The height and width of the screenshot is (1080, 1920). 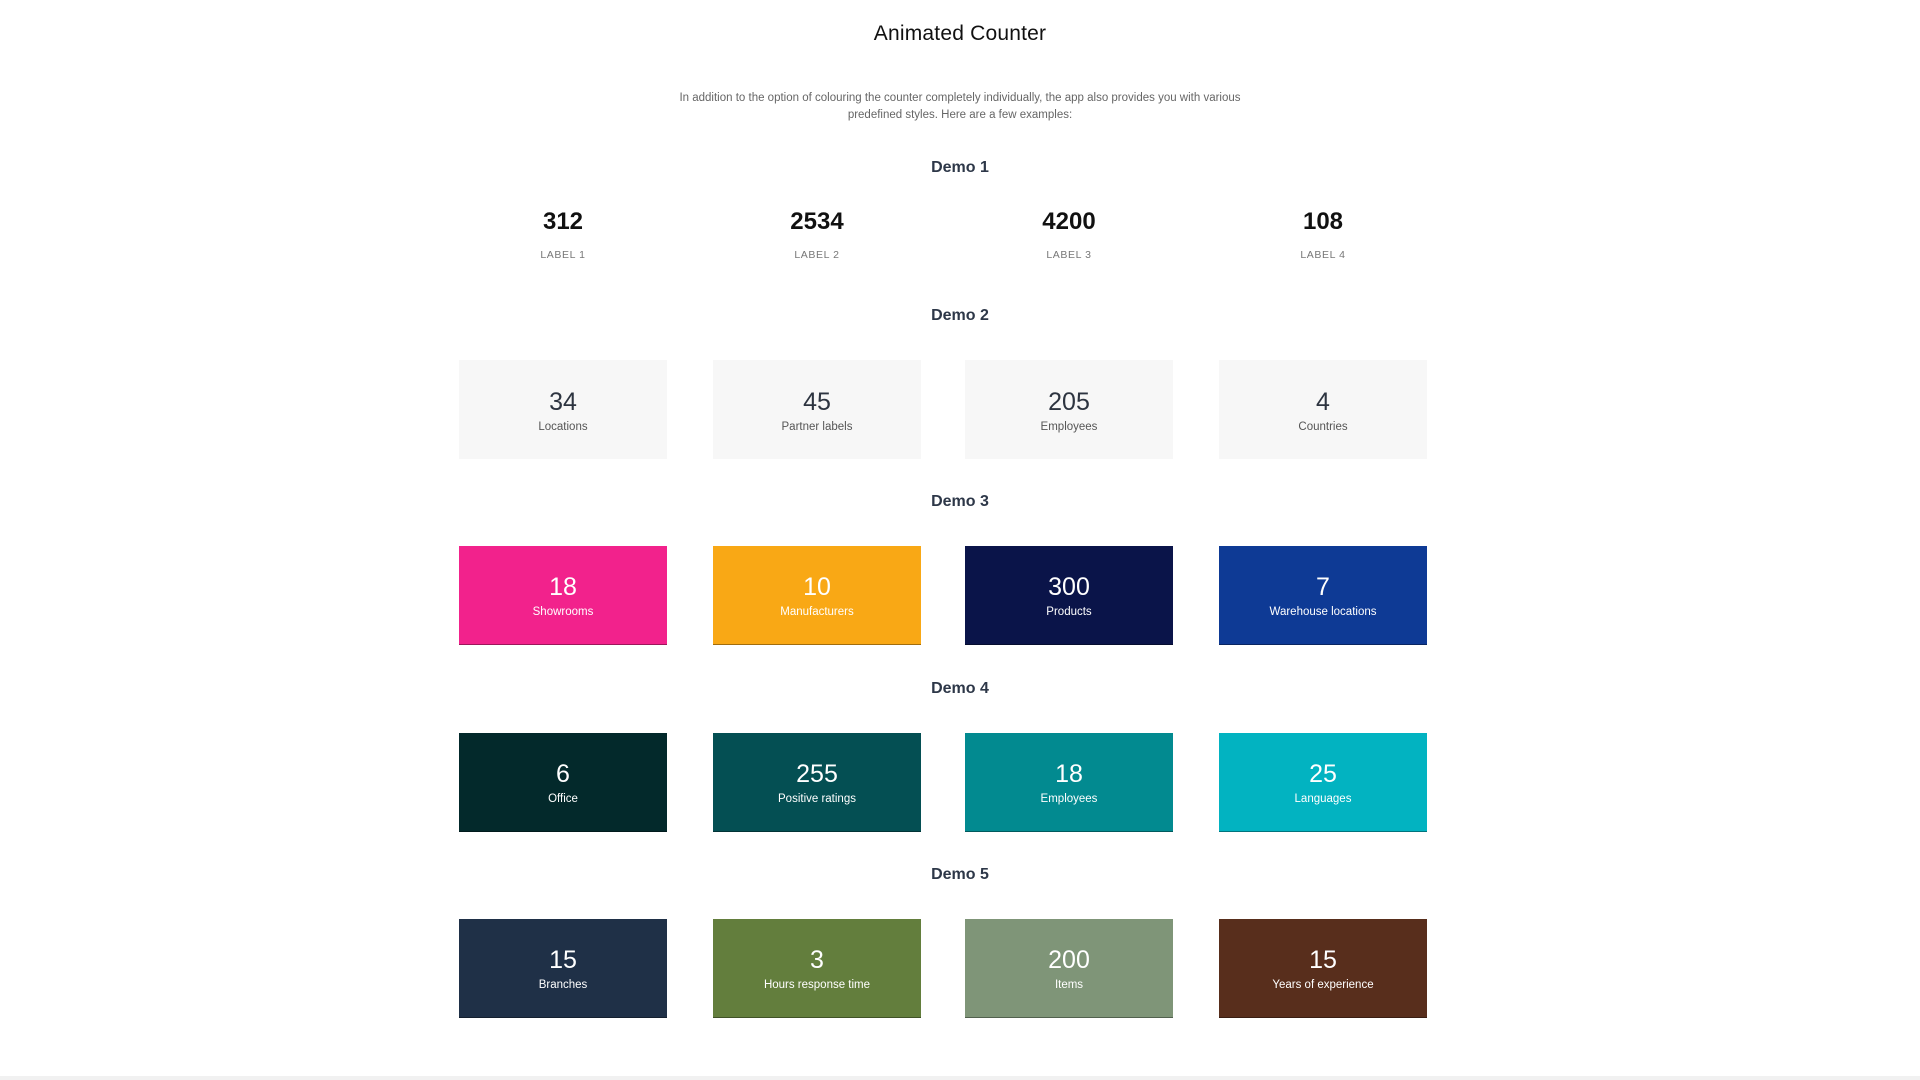 What do you see at coordinates (1323, 426) in the screenshot?
I see `counter-label: Countries` at bounding box center [1323, 426].